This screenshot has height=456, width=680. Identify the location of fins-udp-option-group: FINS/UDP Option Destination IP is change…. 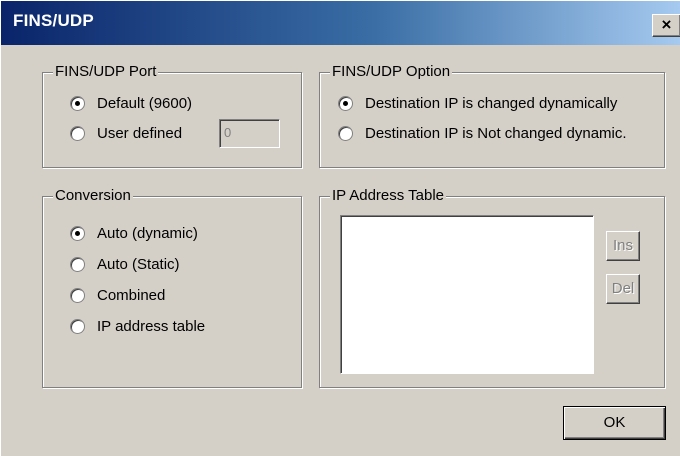
(492, 115).